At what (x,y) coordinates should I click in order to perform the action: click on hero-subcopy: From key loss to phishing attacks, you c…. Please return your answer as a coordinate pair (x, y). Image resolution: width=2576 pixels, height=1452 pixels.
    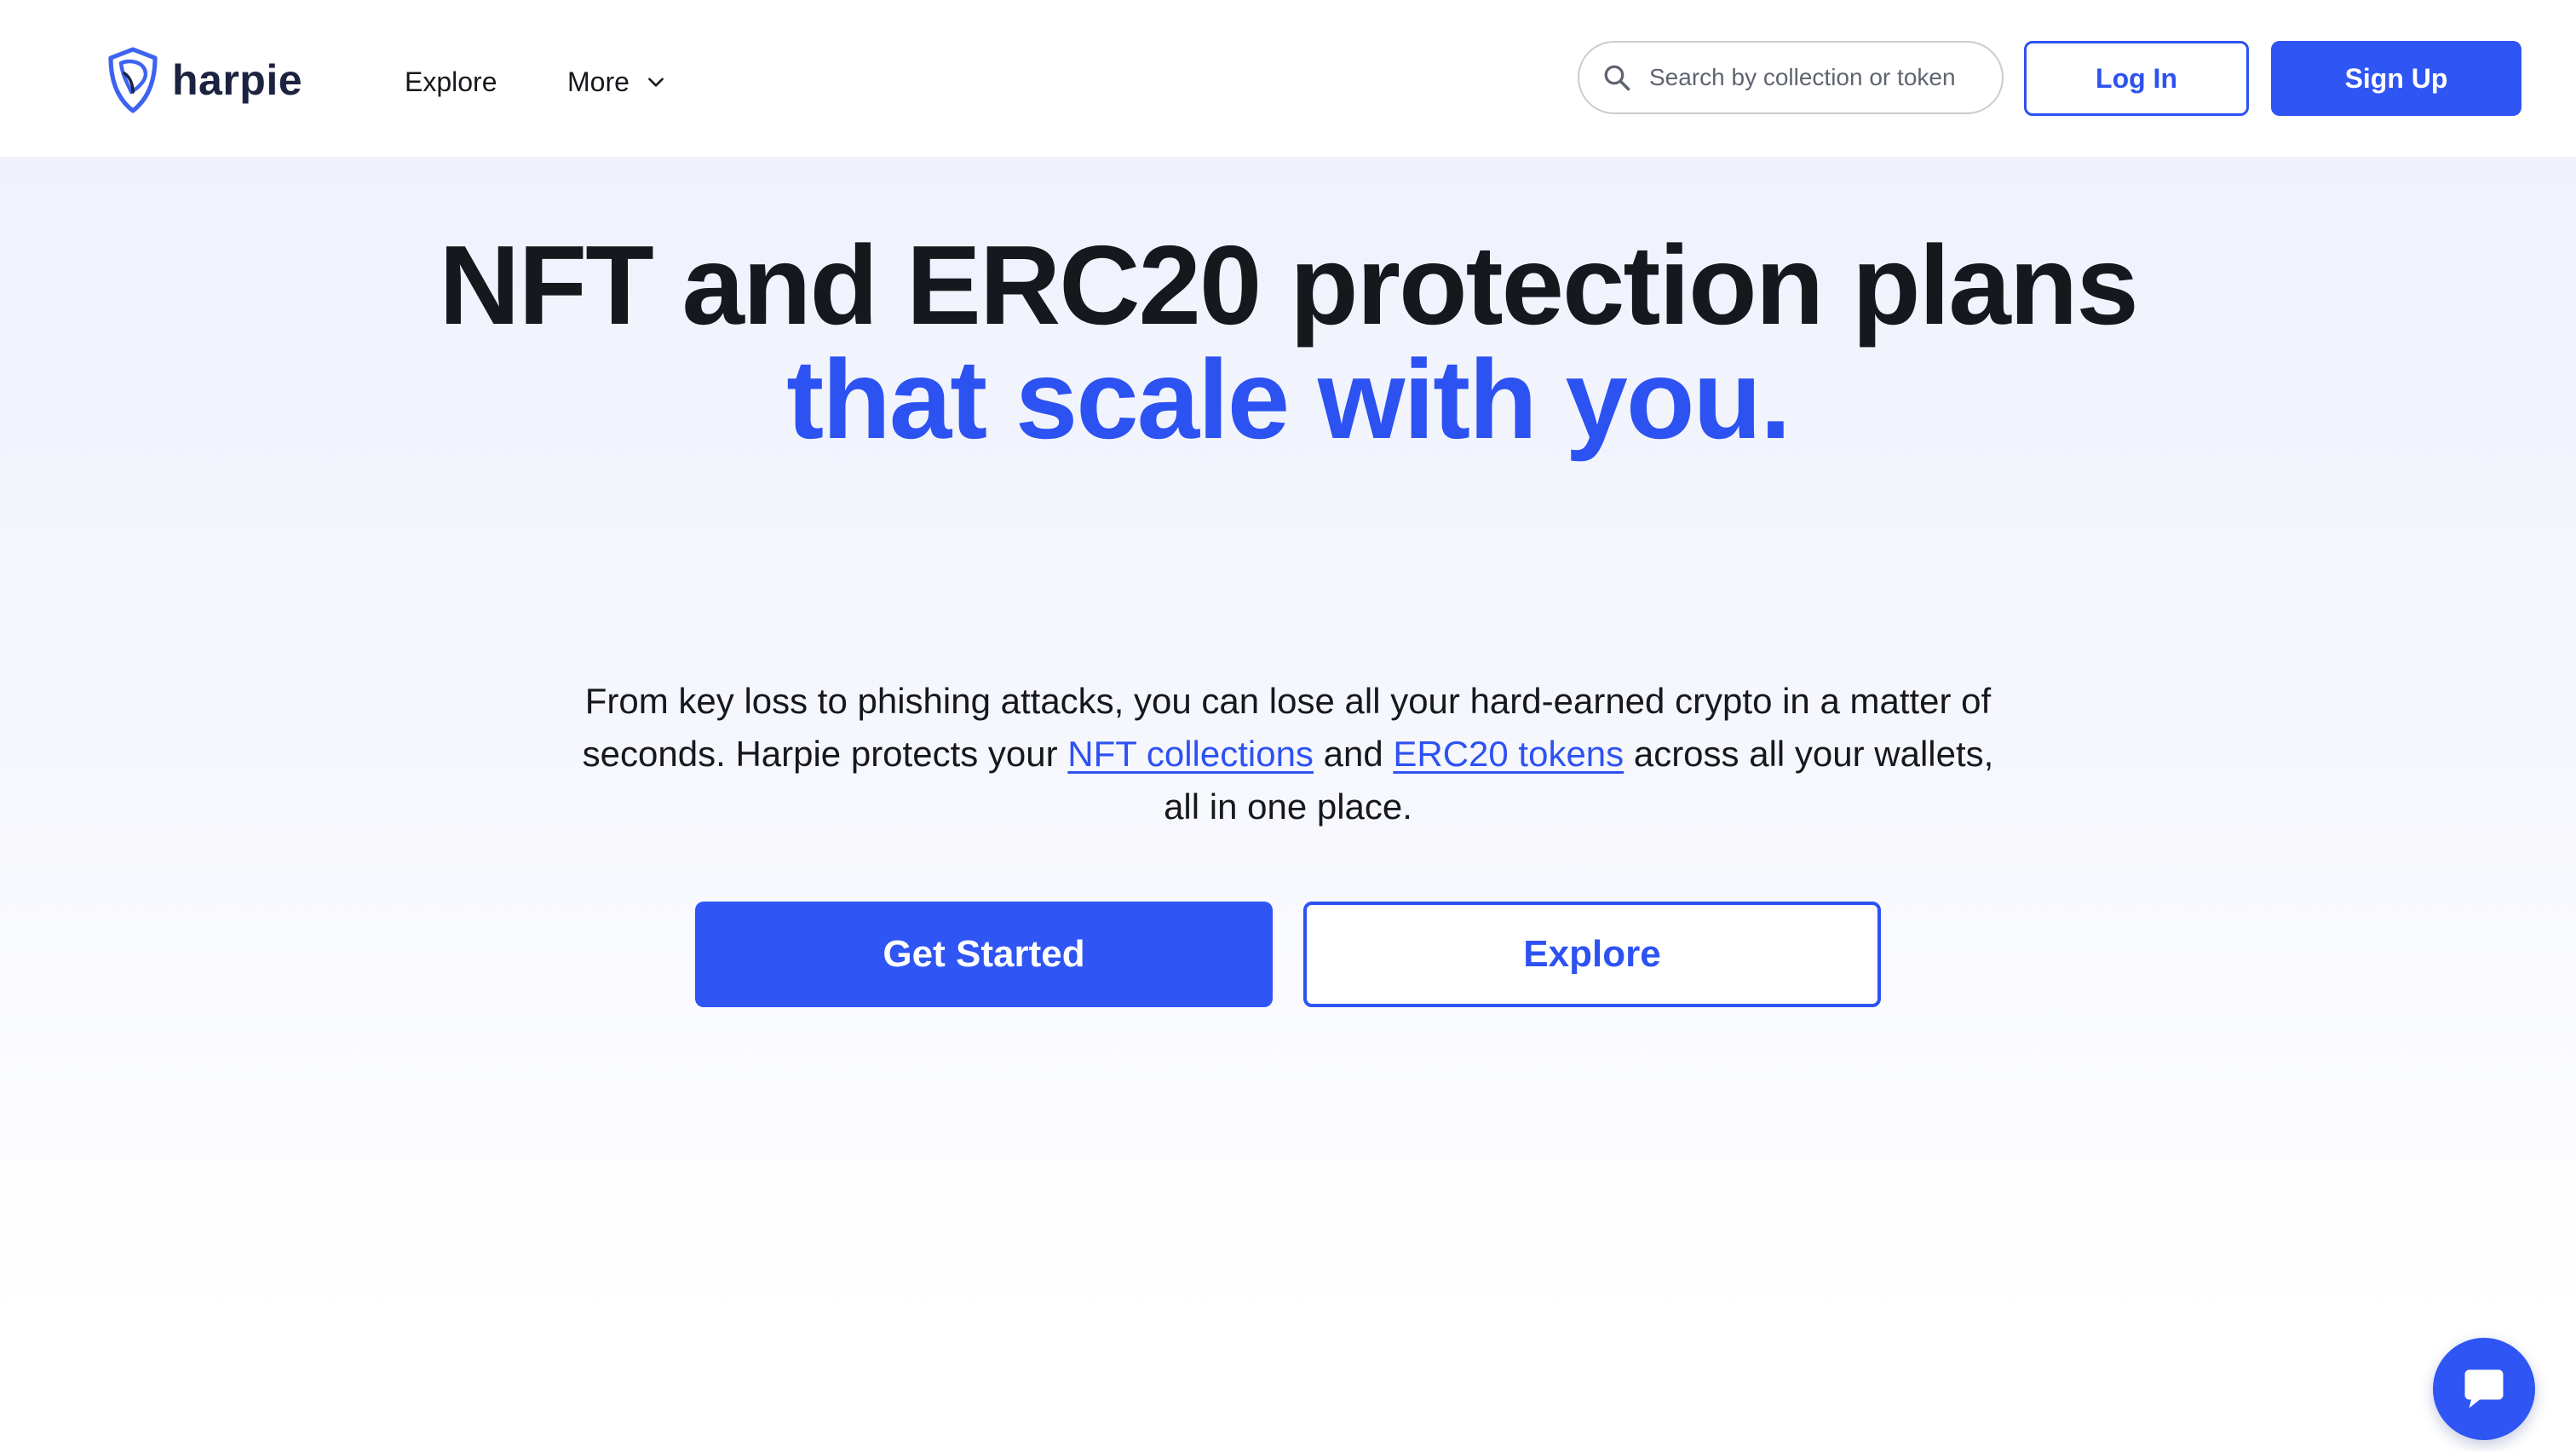
    Looking at the image, I should click on (1288, 754).